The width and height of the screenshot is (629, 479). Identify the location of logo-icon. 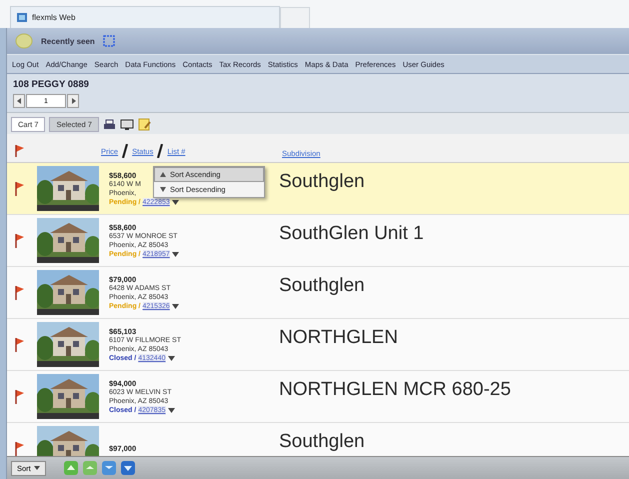
(24, 41).